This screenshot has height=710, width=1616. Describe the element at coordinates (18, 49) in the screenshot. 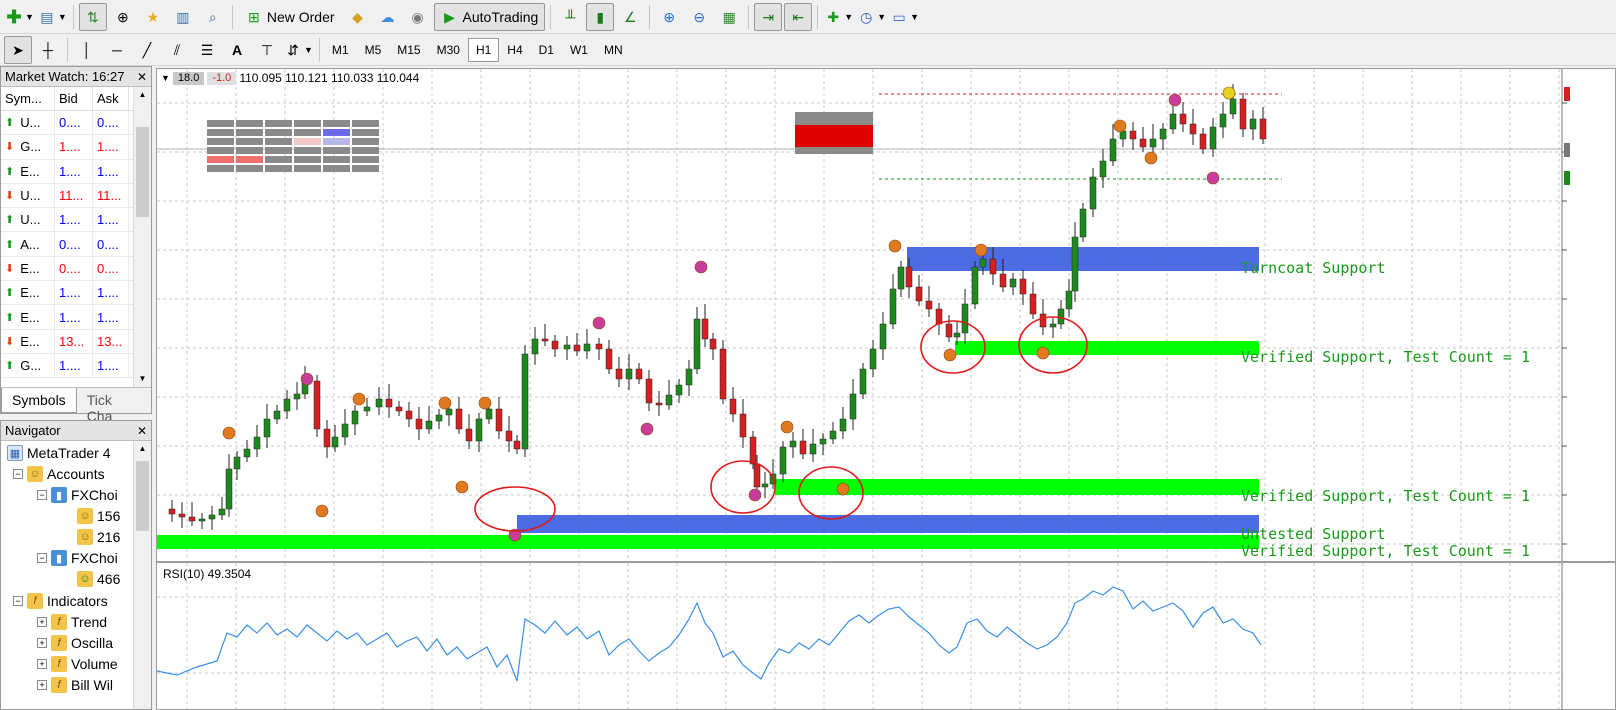

I see `cursor-tool: ➤` at that location.